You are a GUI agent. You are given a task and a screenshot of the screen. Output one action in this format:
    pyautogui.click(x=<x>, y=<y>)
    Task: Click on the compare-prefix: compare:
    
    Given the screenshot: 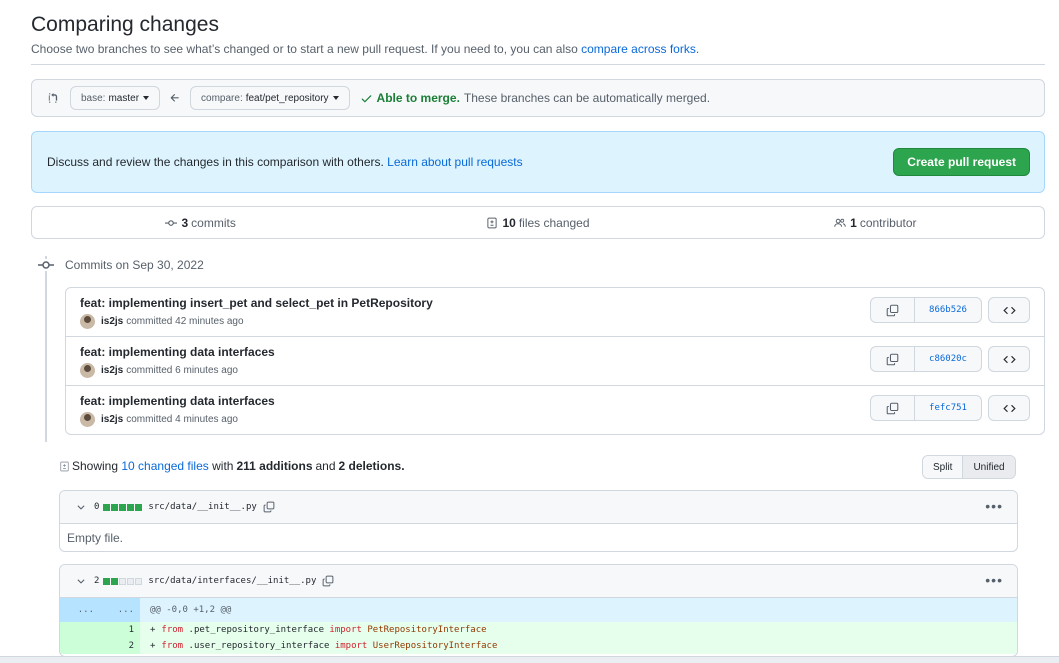 What is the action you would take?
    pyautogui.click(x=222, y=98)
    